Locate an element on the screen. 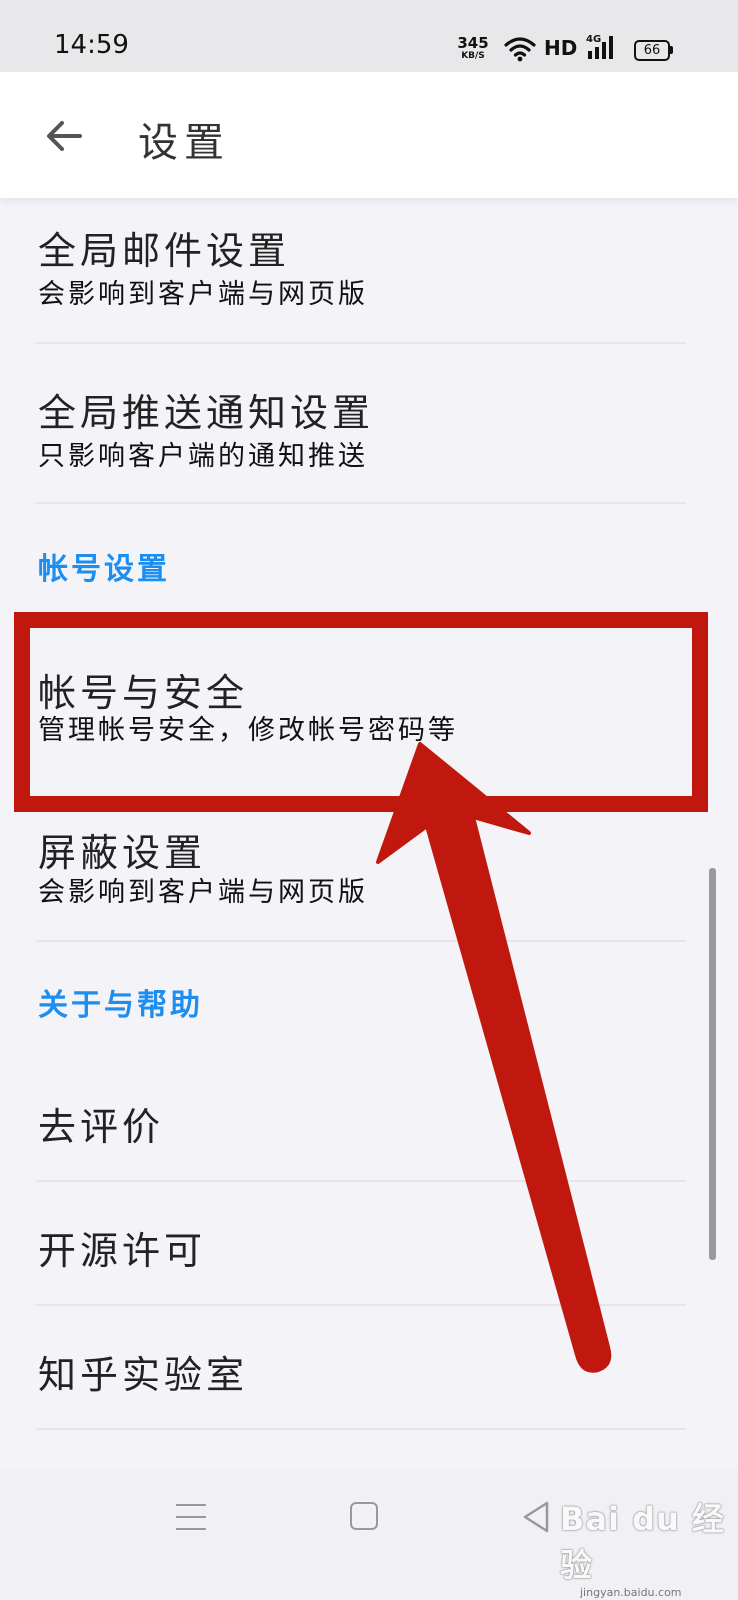 Image resolution: width=738 pixels, height=1600 pixels. back-arrow-icon is located at coordinates (64, 136).